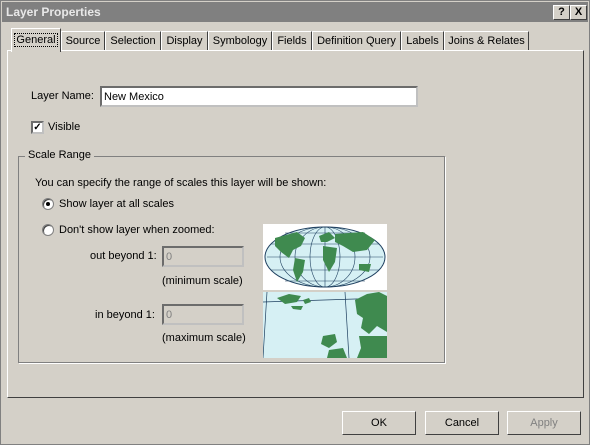  Describe the element at coordinates (125, 315) in the screenshot. I see `in-beyond-label: in beyond 1:` at that location.